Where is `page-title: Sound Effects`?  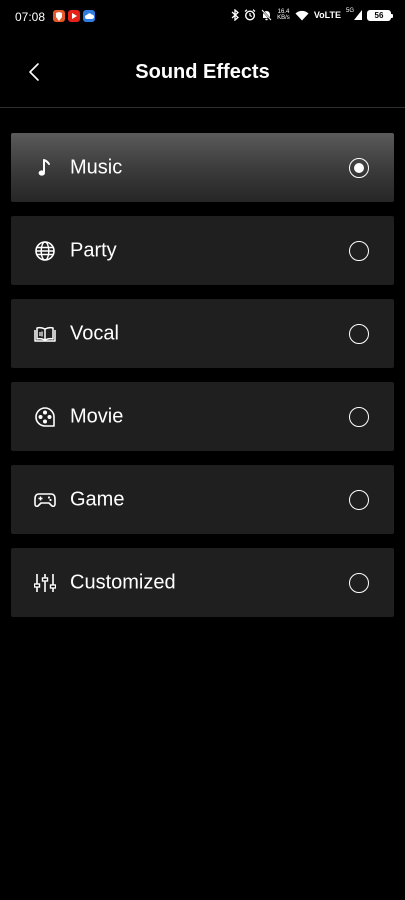
page-title: Sound Effects is located at coordinates (202, 72).